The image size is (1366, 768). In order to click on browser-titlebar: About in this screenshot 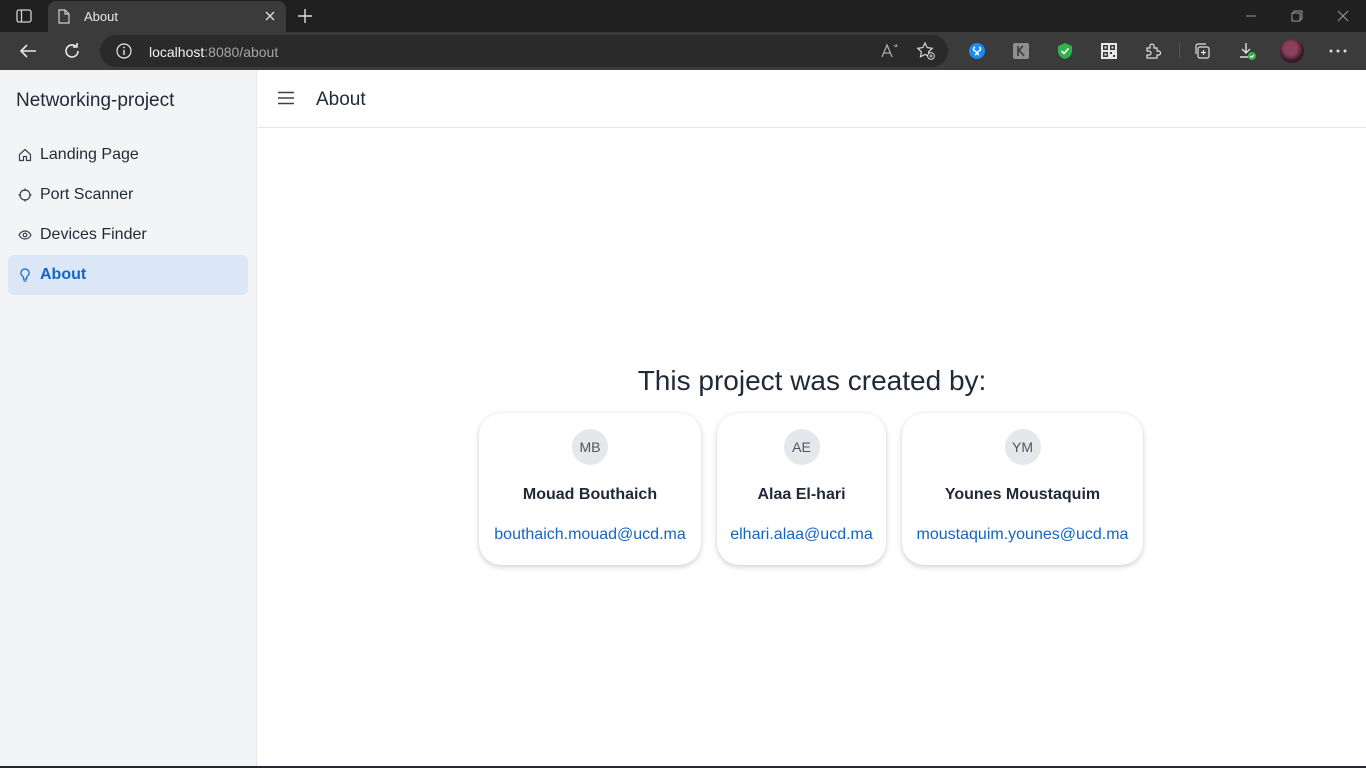, I will do `click(683, 16)`.